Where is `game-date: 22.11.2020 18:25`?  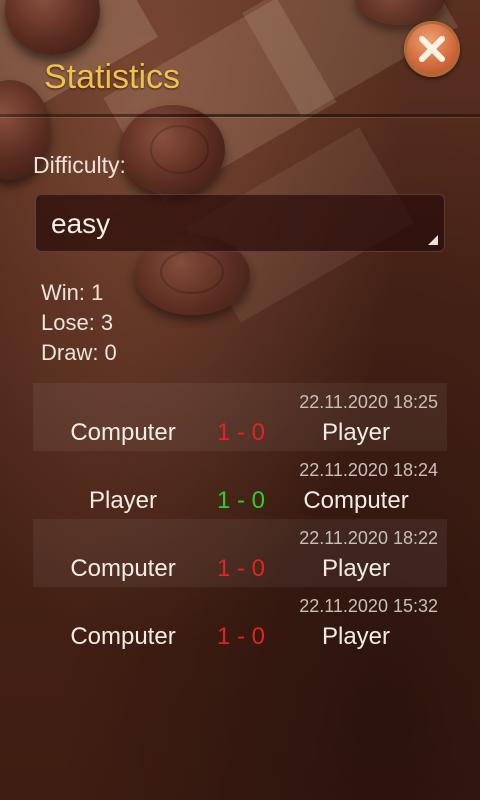
game-date: 22.11.2020 18:25 is located at coordinates (368, 402).